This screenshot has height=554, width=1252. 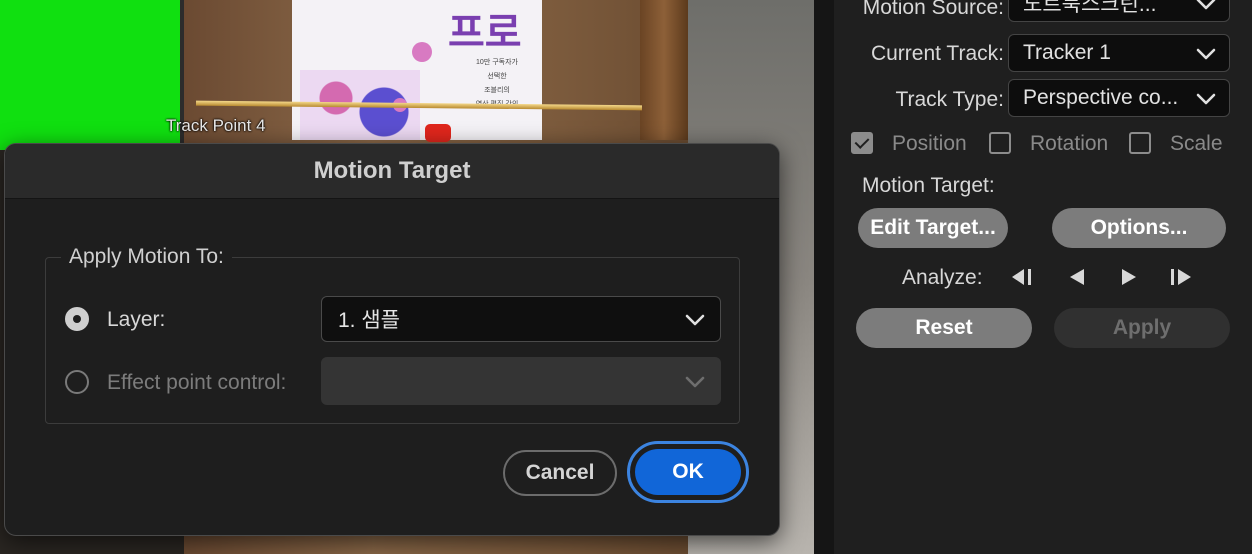 What do you see at coordinates (560, 473) in the screenshot?
I see `cancel-button: Cancel` at bounding box center [560, 473].